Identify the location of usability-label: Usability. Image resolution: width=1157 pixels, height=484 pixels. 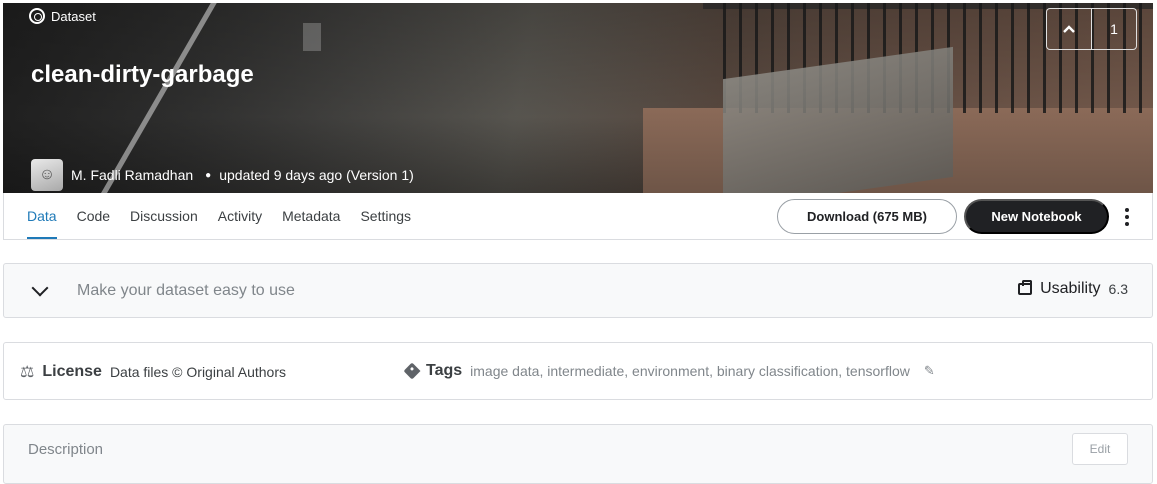
(1070, 288).